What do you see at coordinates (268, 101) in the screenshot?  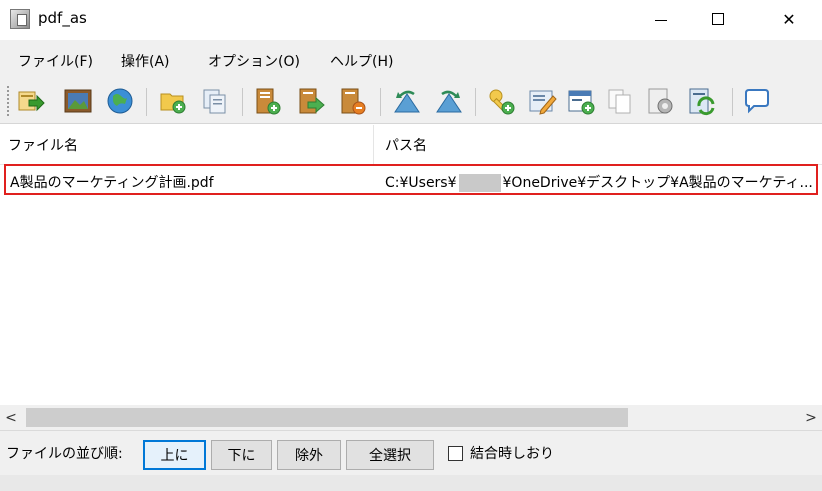 I see `page-add-icon` at bounding box center [268, 101].